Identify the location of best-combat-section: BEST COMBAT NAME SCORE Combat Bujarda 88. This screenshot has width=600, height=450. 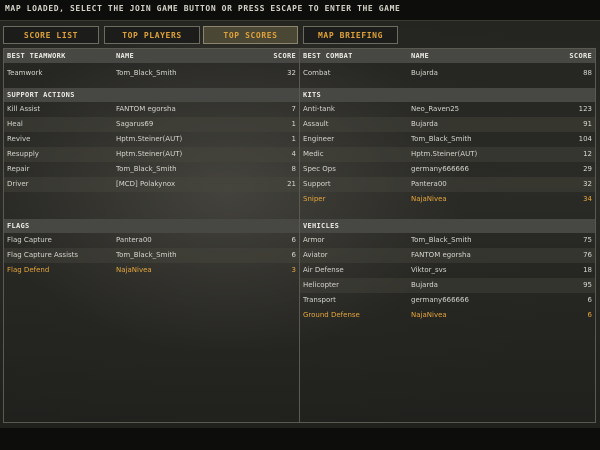
(447, 66).